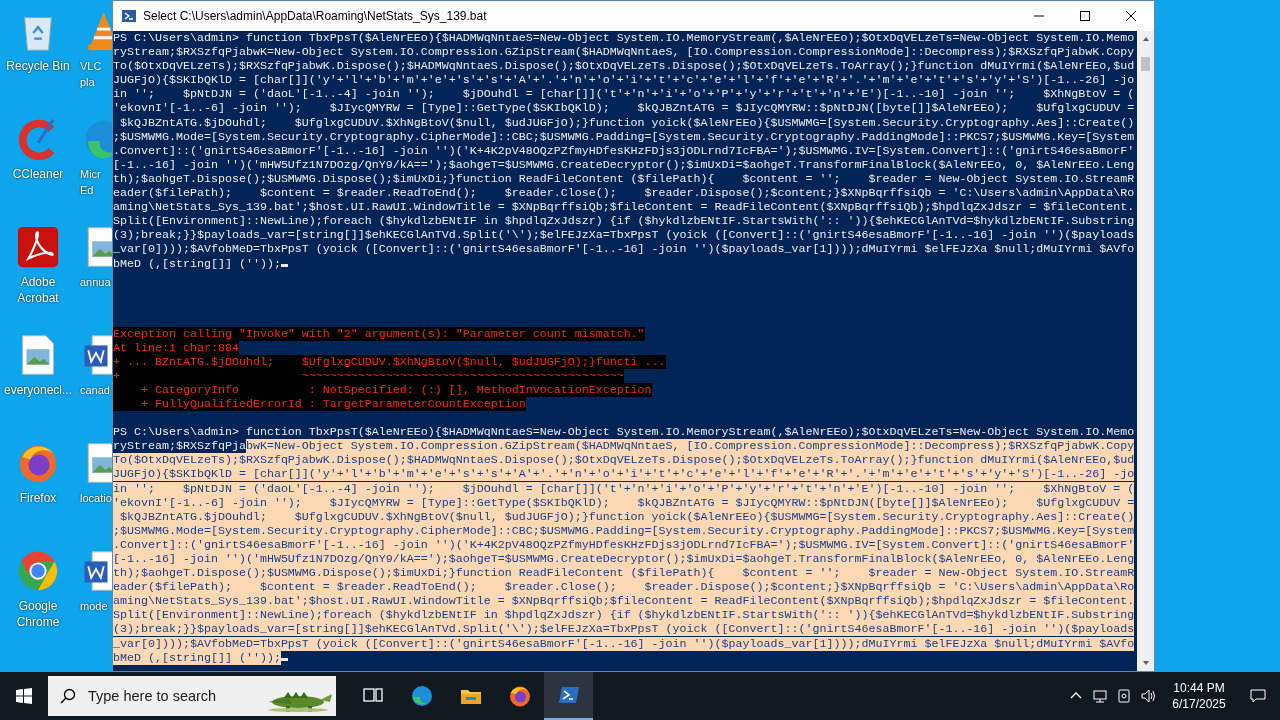 The height and width of the screenshot is (720, 1280). I want to click on search-icon, so click(68, 696).